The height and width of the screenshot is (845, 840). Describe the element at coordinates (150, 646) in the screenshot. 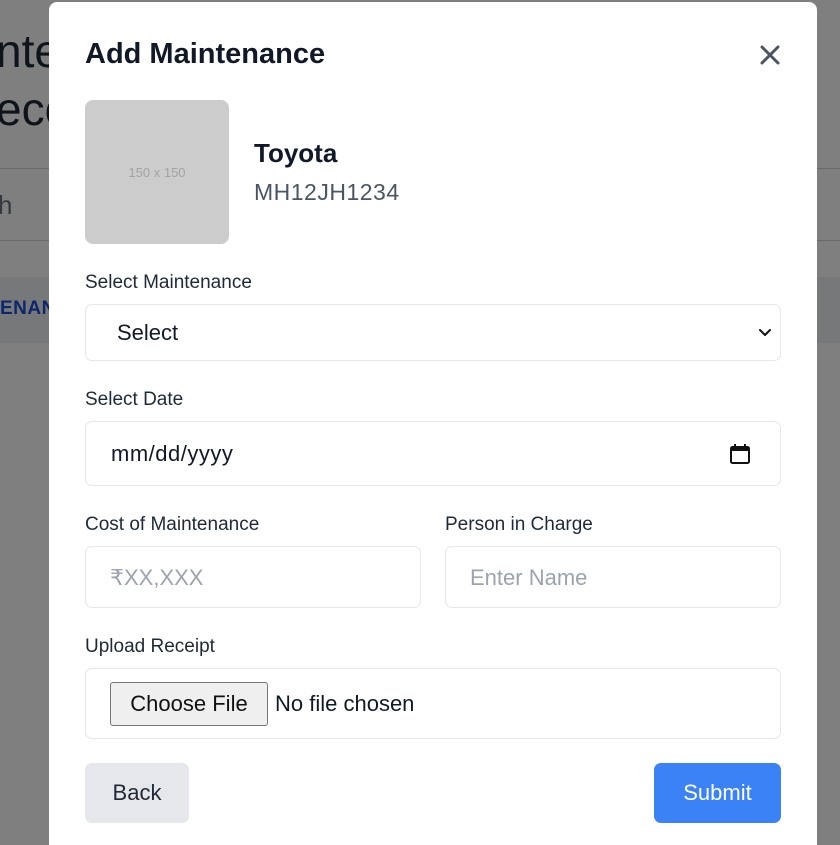

I see `receipt-label: Upload Receipt` at that location.